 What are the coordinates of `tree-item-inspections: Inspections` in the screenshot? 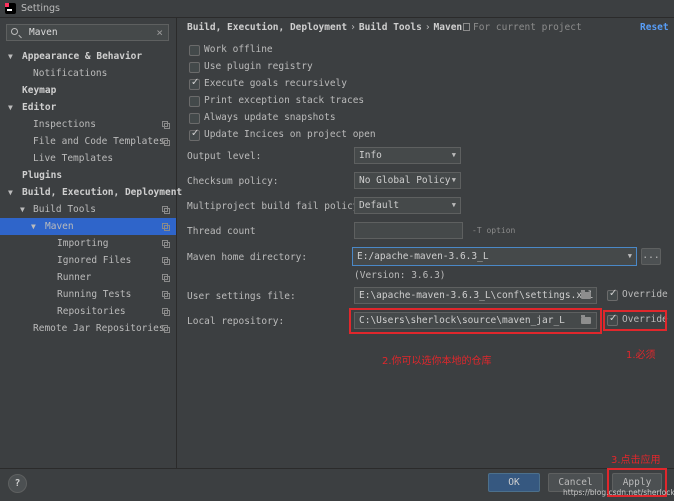 It's located at (88, 124).